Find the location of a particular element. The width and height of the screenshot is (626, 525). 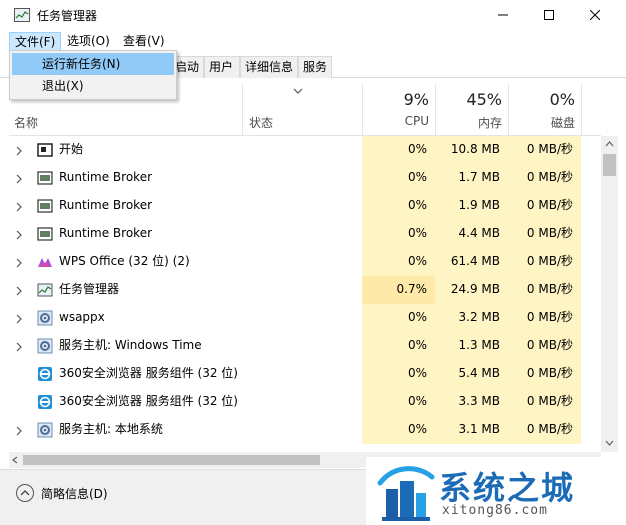

memory-usage: 3.3 MB is located at coordinates (471, 402).